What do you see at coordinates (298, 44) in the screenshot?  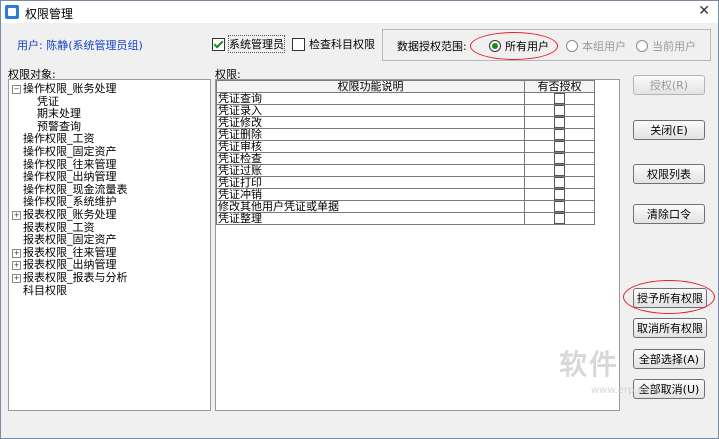 I see `checkbox-unchecked-icon` at bounding box center [298, 44].